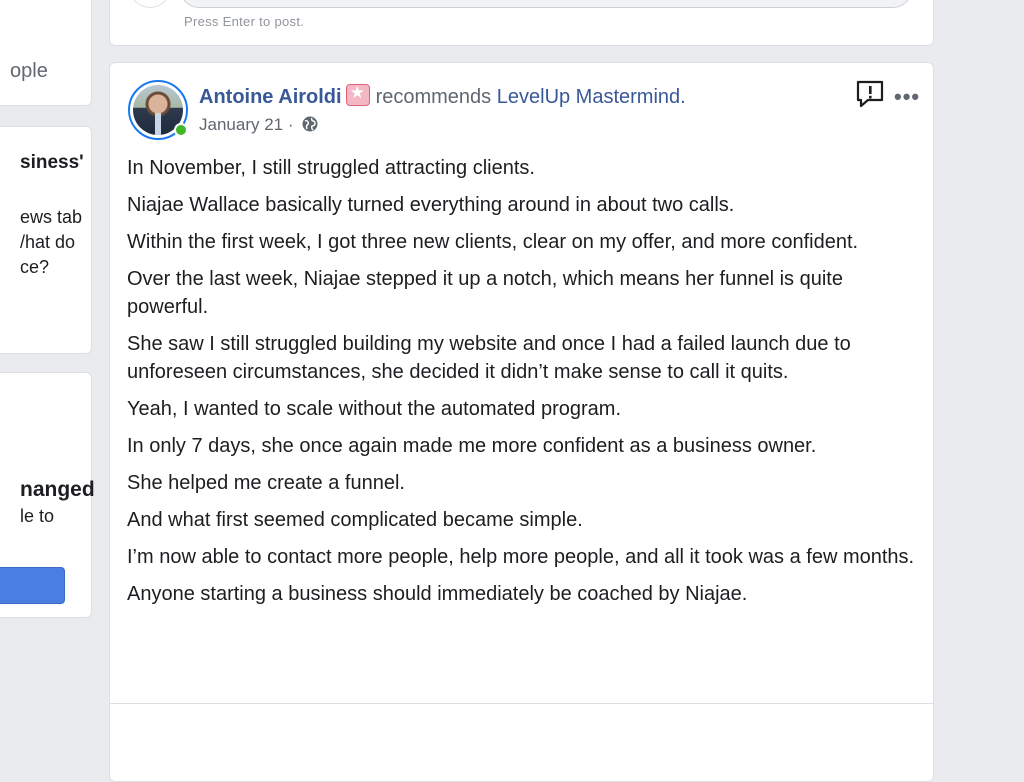  Describe the element at coordinates (29, 71) in the screenshot. I see `left-card-people-label: ople` at that location.